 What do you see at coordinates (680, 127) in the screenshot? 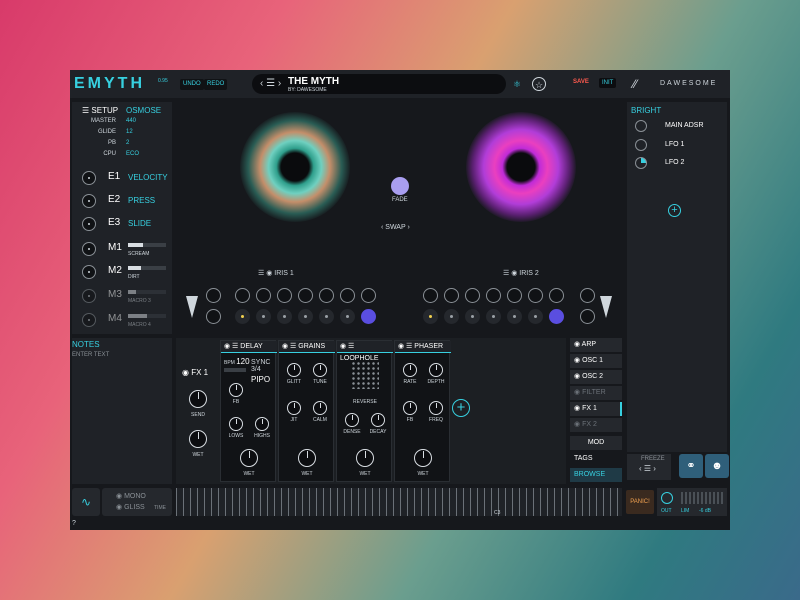
I see `bright-item-main-adsr: MAIN ADSR` at bounding box center [680, 127].